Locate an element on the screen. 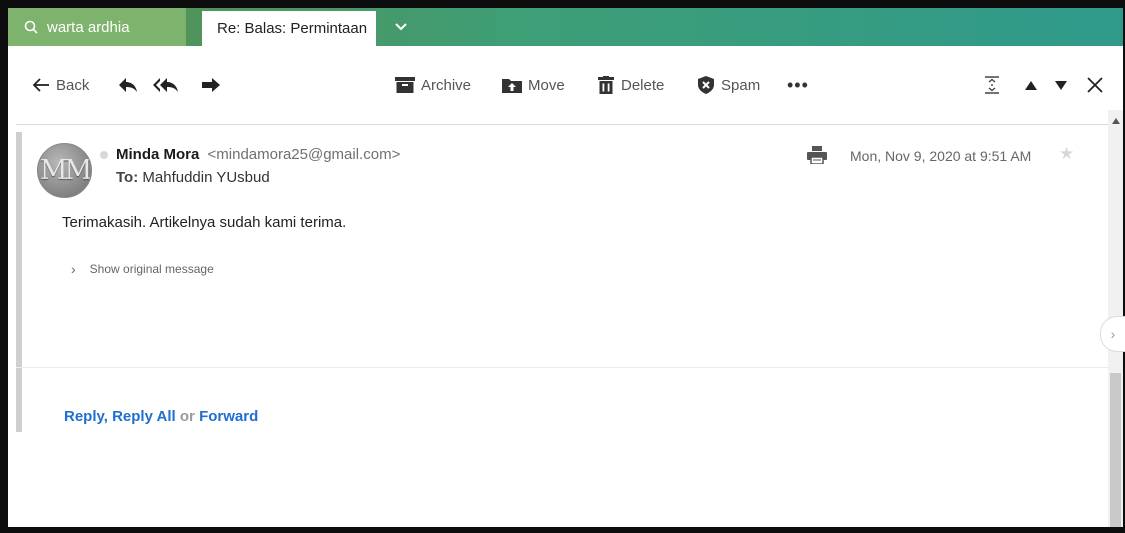  reply-all-button is located at coordinates (166, 85).